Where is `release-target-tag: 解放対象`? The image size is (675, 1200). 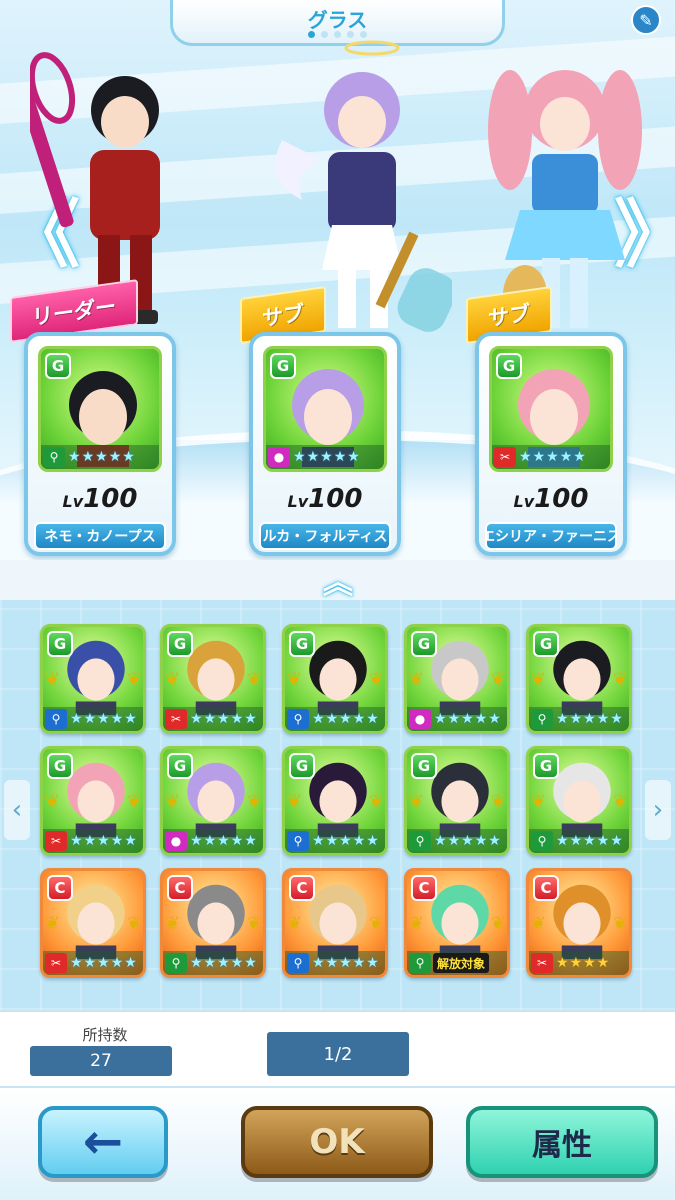
release-target-tag: 解放対象 is located at coordinates (461, 963).